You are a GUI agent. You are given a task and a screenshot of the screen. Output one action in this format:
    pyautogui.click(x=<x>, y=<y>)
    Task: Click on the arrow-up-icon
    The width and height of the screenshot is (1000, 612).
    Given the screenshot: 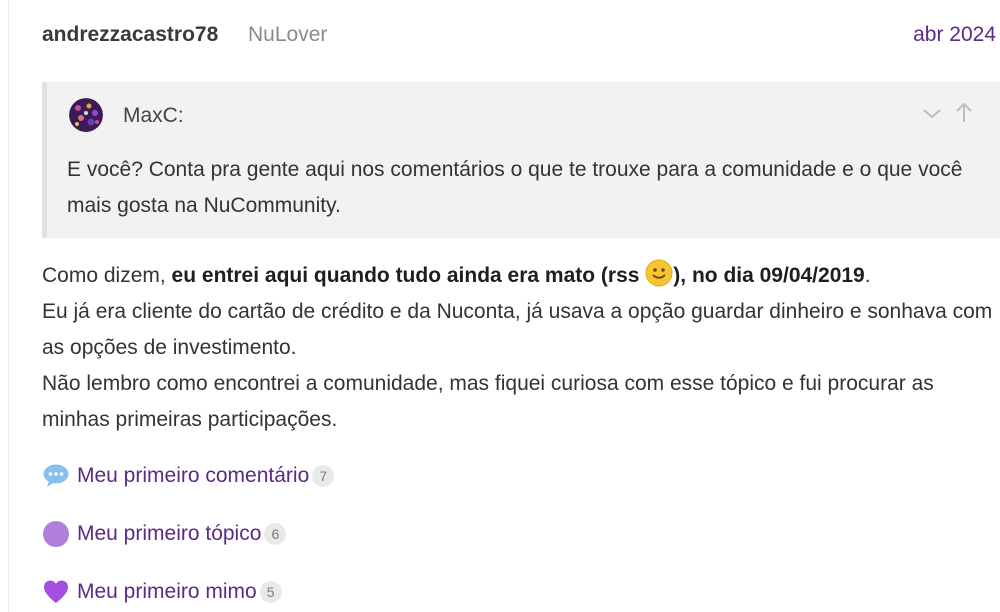 What is the action you would take?
    pyautogui.click(x=964, y=113)
    